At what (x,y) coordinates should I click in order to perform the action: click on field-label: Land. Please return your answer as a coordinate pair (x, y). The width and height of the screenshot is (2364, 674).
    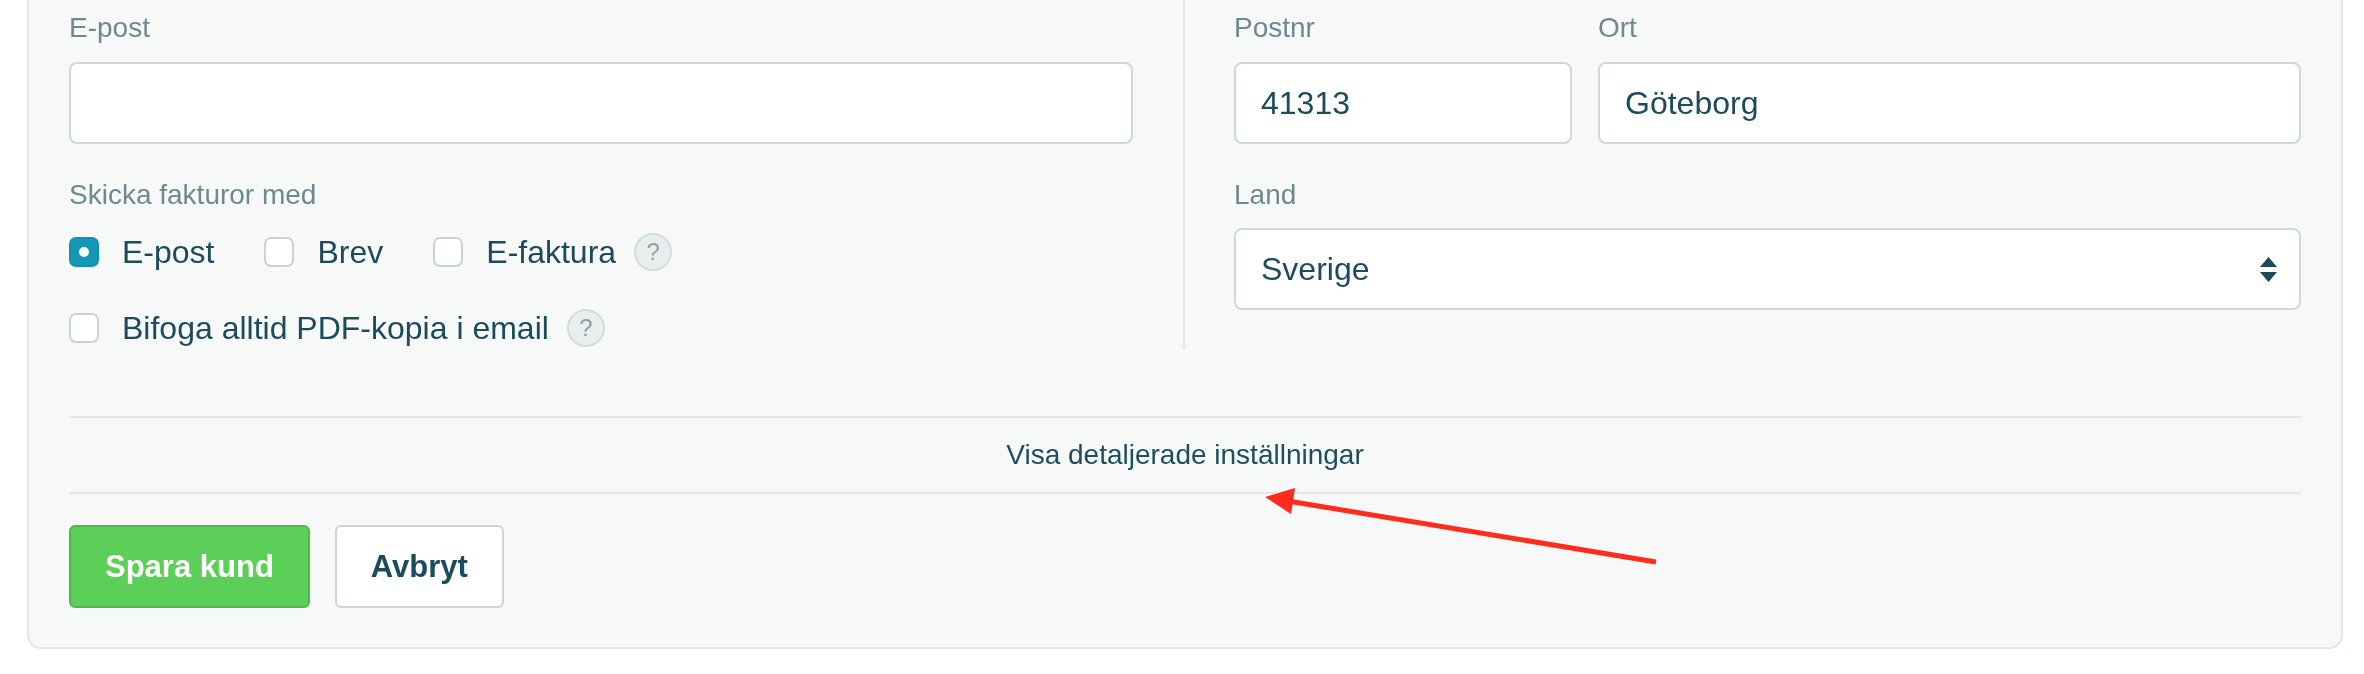
    Looking at the image, I should click on (1266, 195).